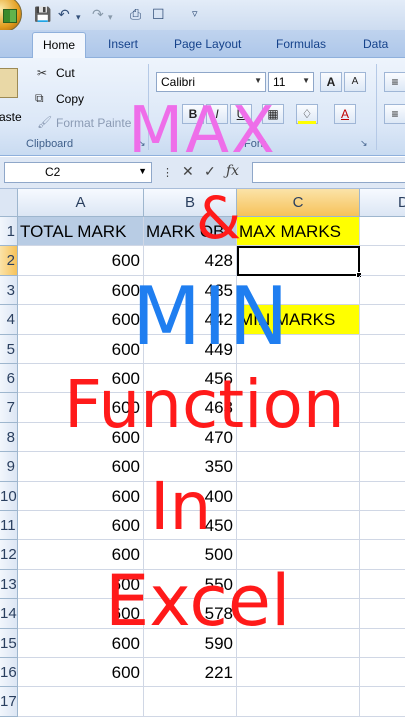 The height and width of the screenshot is (720, 405). Describe the element at coordinates (210, 171) in the screenshot. I see `enter-icon: ✓` at that location.